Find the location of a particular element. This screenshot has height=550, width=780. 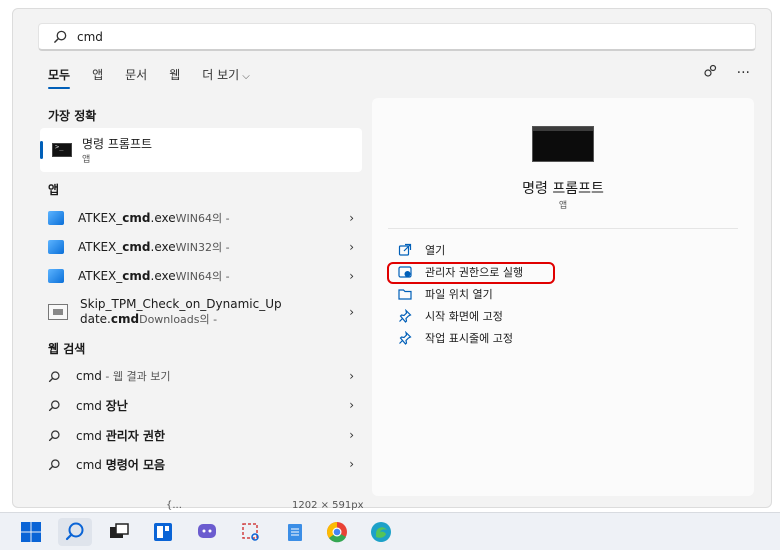

taskbar is located at coordinates (390, 531).